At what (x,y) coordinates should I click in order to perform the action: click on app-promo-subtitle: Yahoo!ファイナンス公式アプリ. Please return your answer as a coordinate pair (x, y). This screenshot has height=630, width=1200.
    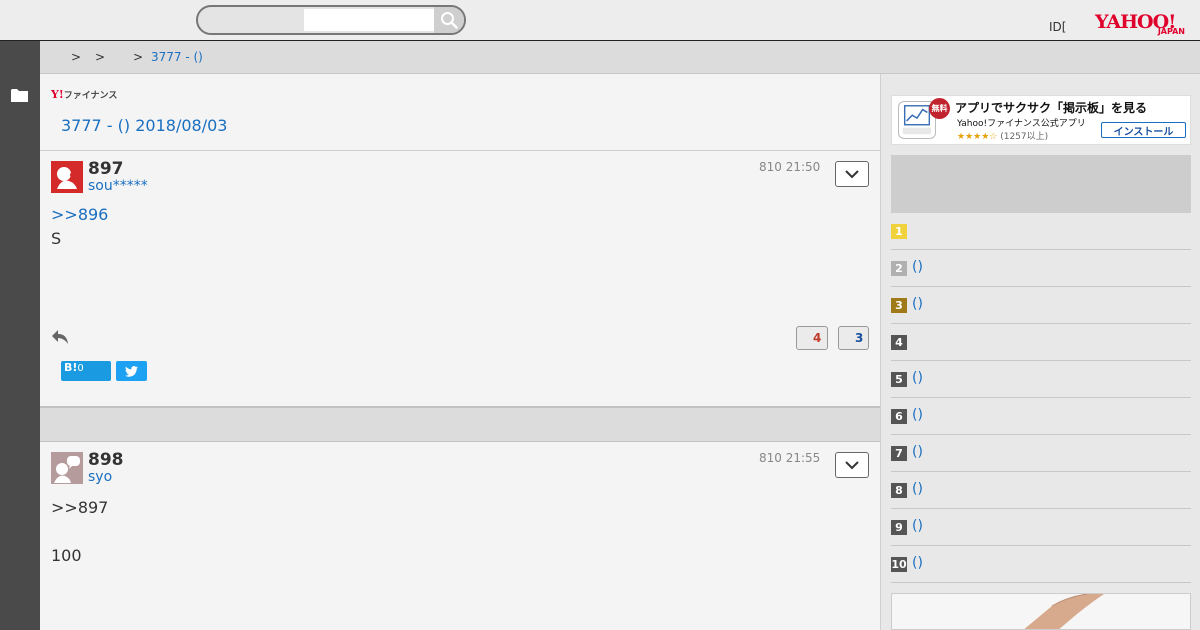
    Looking at the image, I should click on (1021, 124).